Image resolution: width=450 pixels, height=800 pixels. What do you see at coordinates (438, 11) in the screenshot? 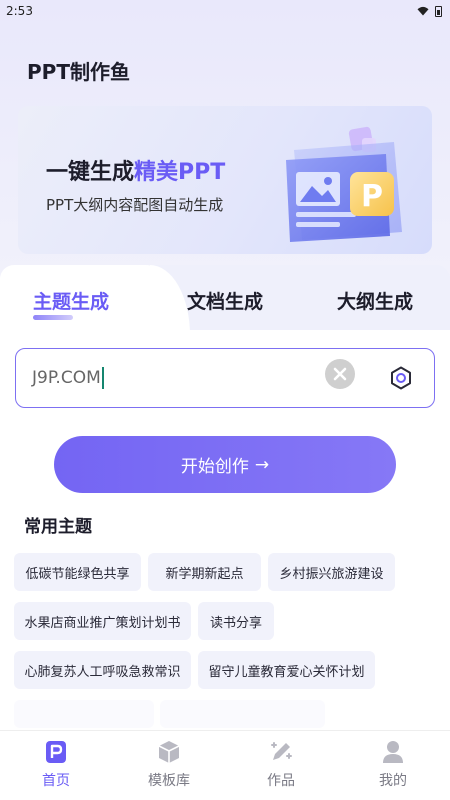
I see `battery-icon` at bounding box center [438, 11].